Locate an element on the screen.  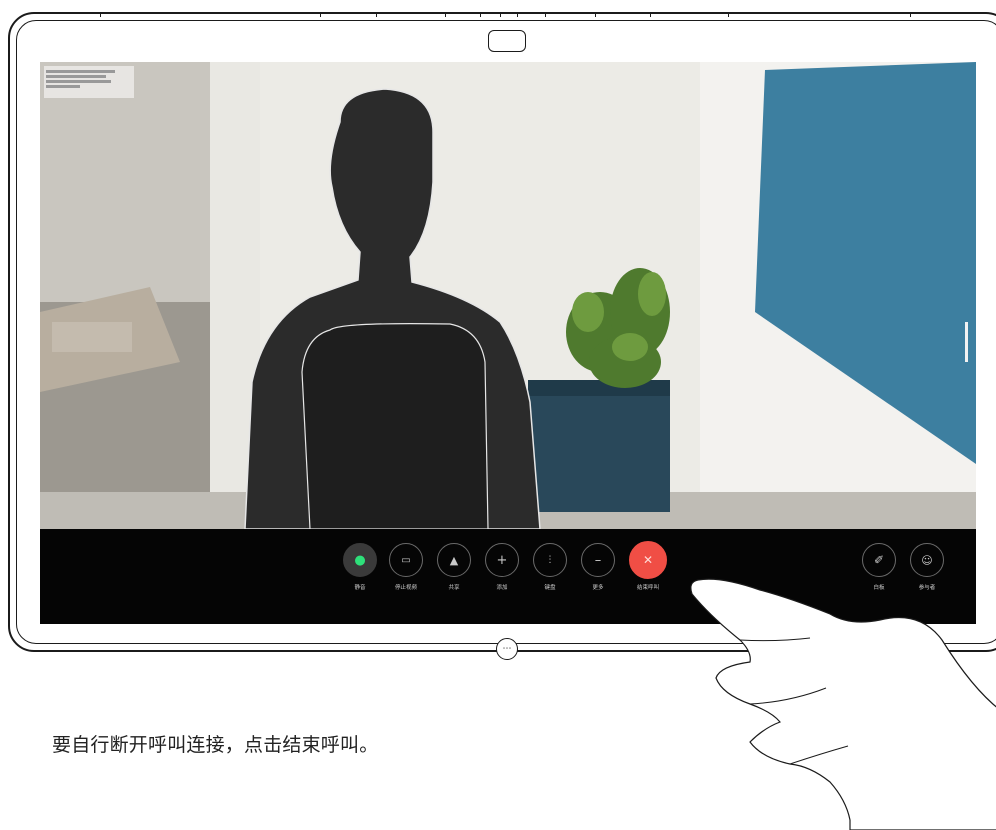
keypad-button: ⋮ is located at coordinates (550, 560).